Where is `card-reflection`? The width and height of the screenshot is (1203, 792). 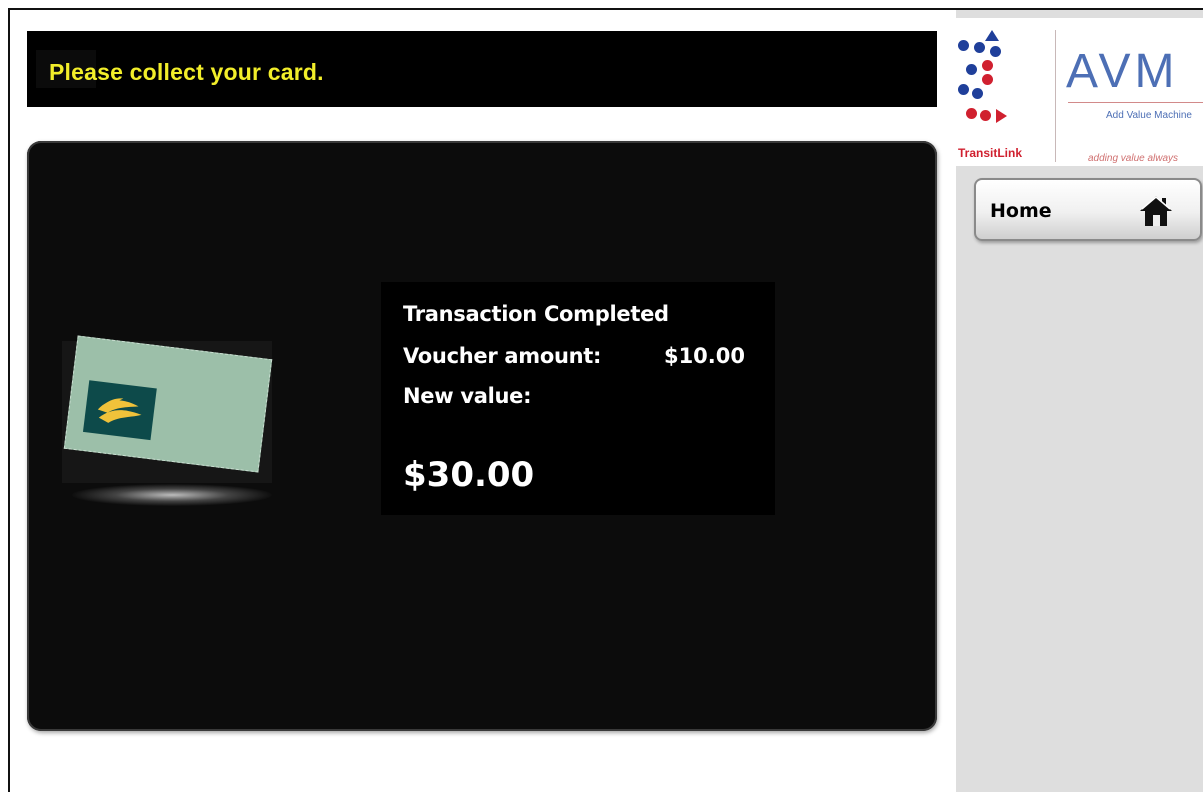
card-reflection is located at coordinates (172, 495).